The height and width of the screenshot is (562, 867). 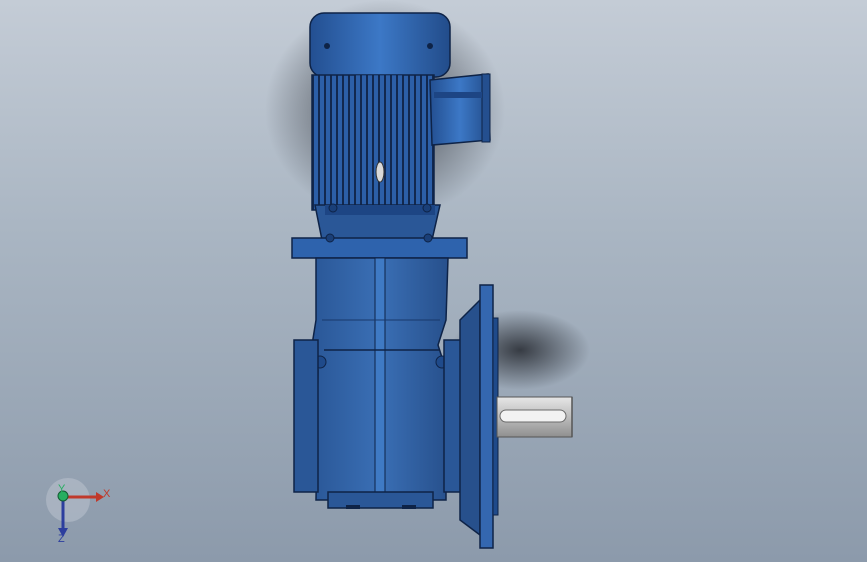 I want to click on motor-flange, so click(x=379, y=246).